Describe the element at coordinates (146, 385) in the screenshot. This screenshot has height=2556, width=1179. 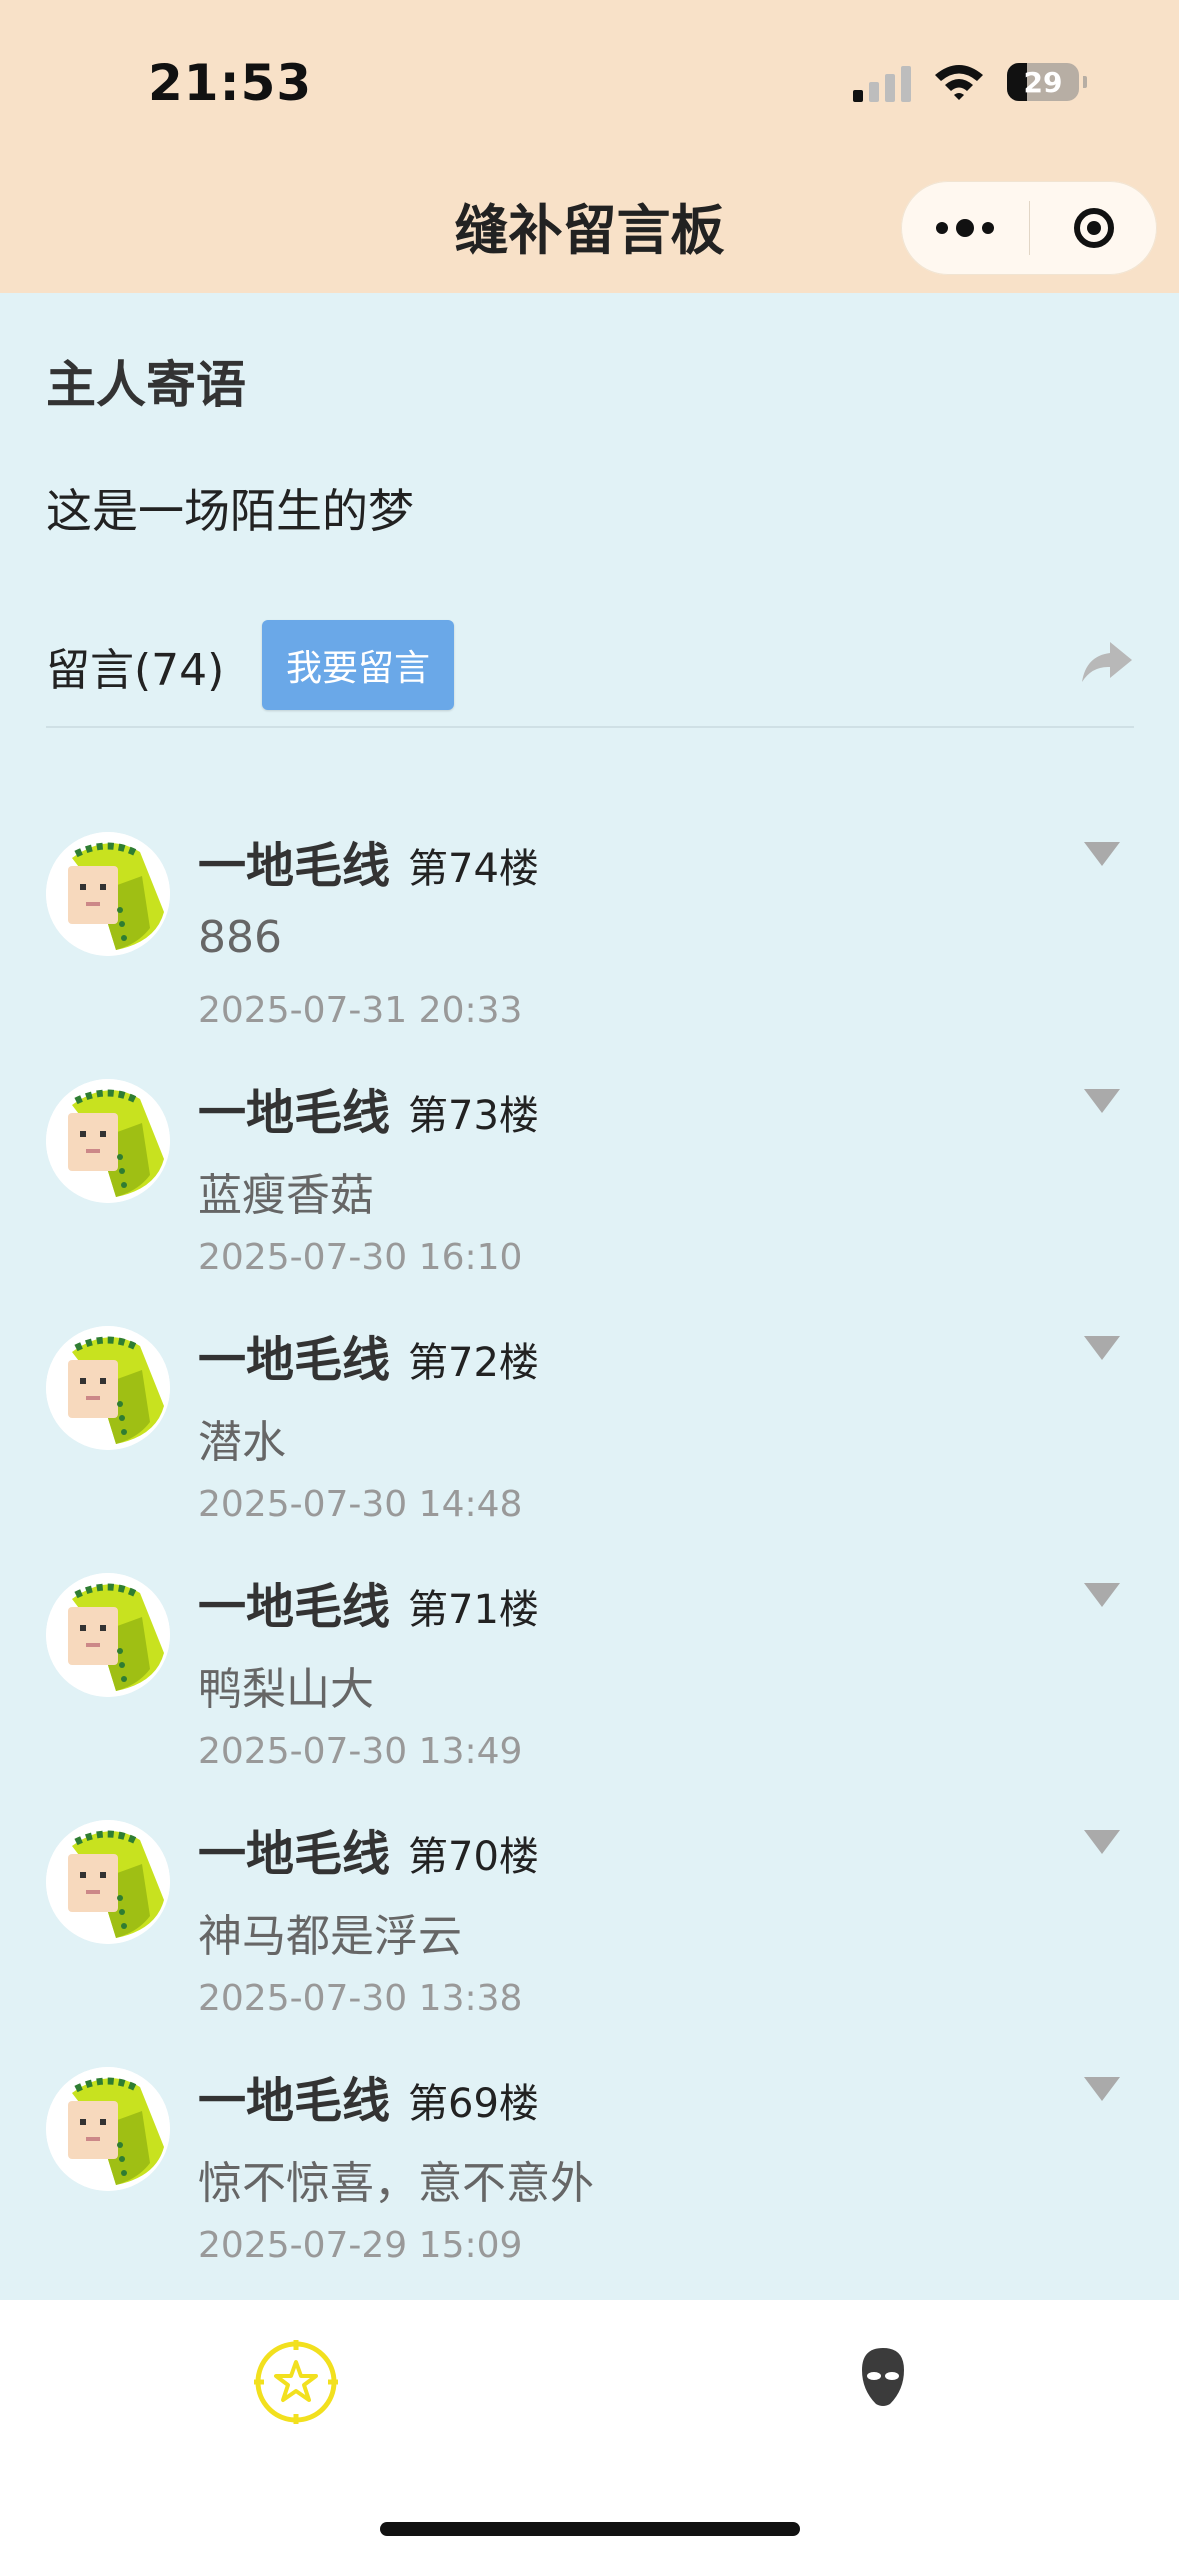
I see `section-title: 主人寄语` at that location.